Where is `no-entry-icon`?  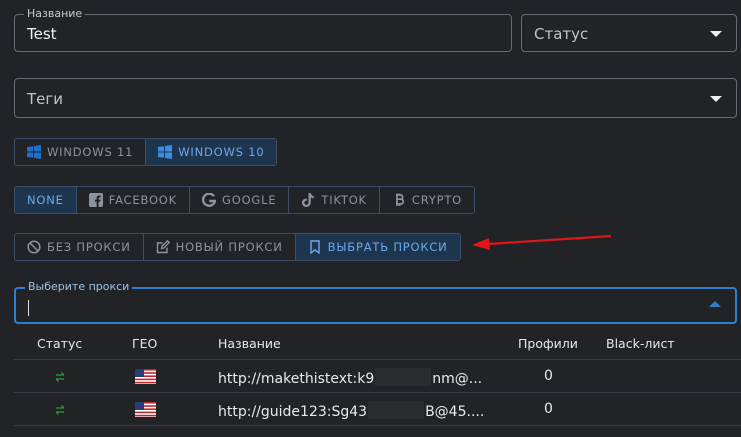
no-entry-icon is located at coordinates (34, 247).